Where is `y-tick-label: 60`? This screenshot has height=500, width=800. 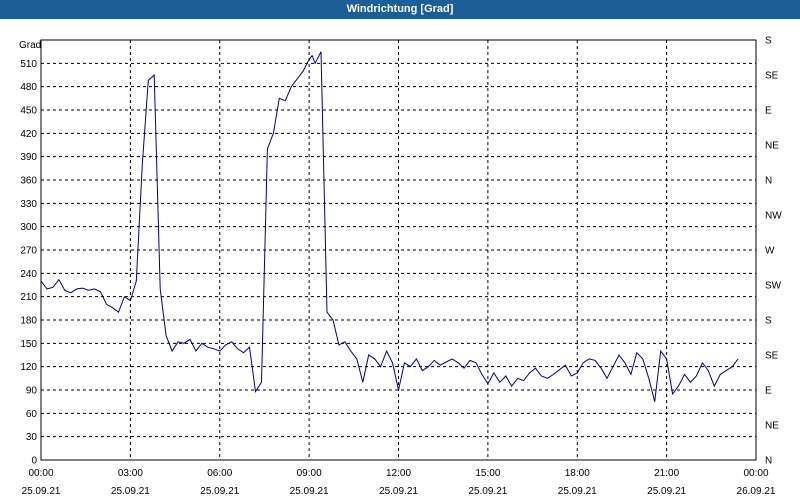 y-tick-label: 60 is located at coordinates (32, 414).